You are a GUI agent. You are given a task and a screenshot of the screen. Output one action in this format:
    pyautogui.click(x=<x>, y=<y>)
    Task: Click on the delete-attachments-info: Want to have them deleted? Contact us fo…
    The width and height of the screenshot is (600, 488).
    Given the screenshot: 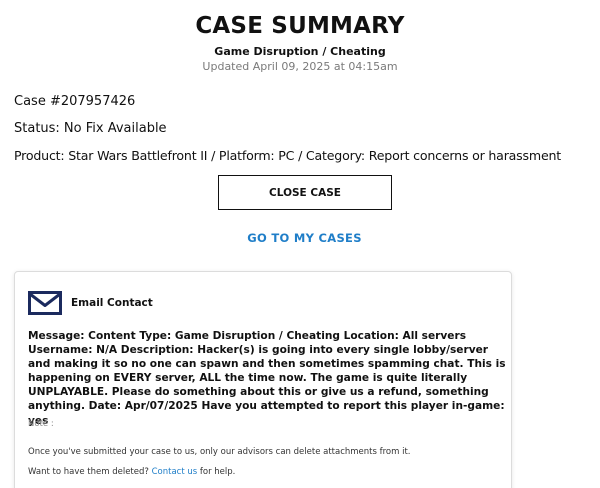 What is the action you would take?
    pyautogui.click(x=131, y=472)
    